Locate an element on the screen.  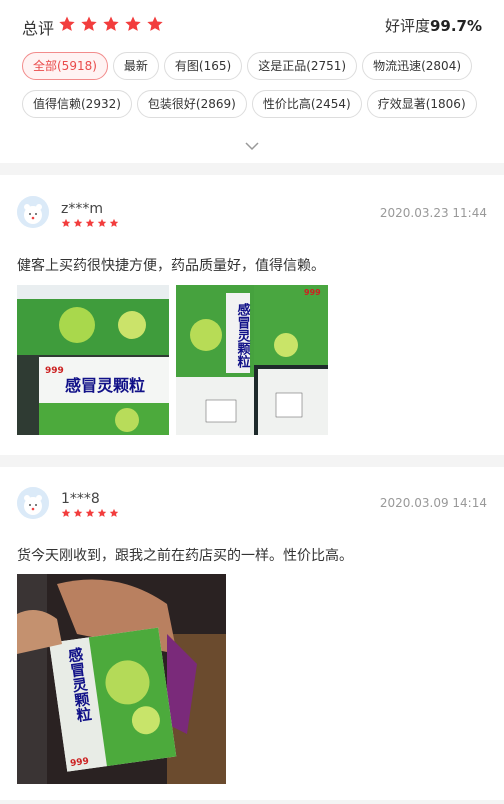
positive-rate-value: 99.7% is located at coordinates (455, 26).